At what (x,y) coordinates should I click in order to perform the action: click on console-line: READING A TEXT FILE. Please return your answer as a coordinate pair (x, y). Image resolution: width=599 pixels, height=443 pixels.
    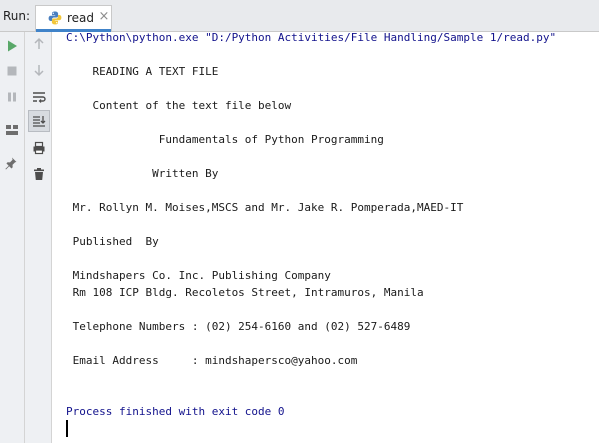
    Looking at the image, I should click on (142, 71).